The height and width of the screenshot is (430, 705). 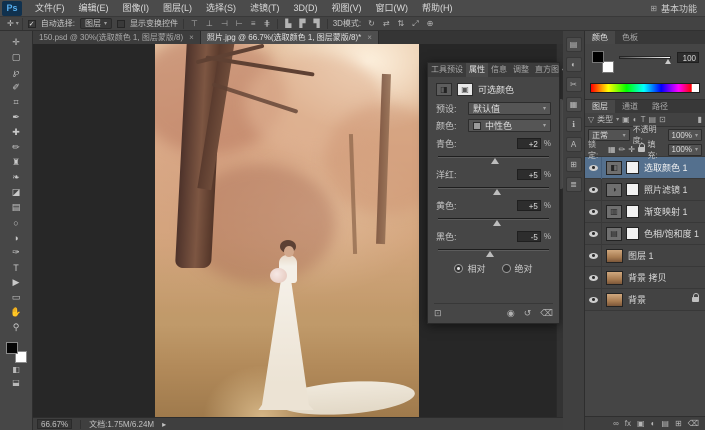 What do you see at coordinates (666, 211) in the screenshot?
I see `layer-name: 渐变映射 1` at bounding box center [666, 211].